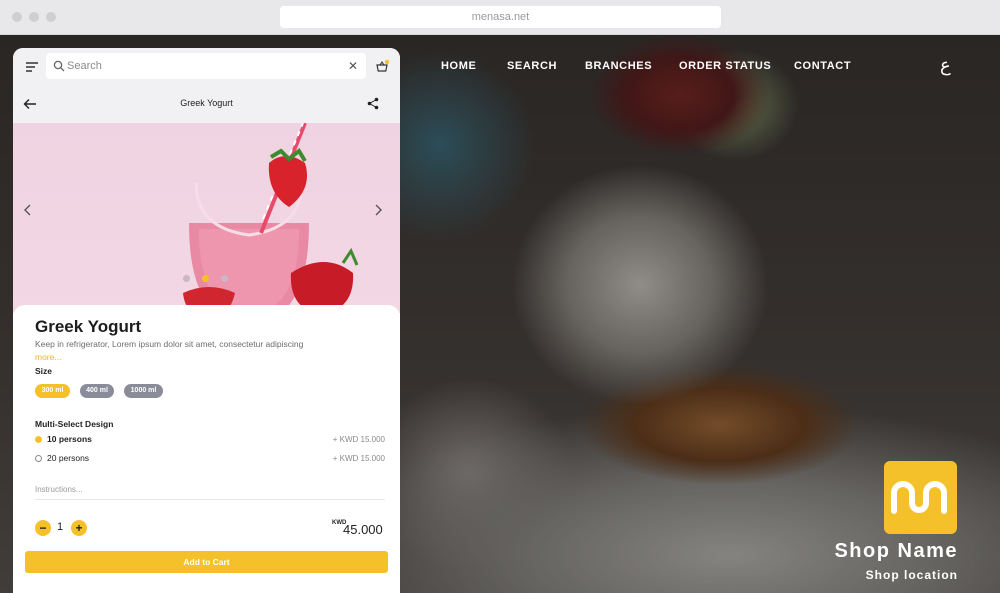 This screenshot has height=593, width=1000. I want to click on address-bar: menasa.net, so click(500, 17).